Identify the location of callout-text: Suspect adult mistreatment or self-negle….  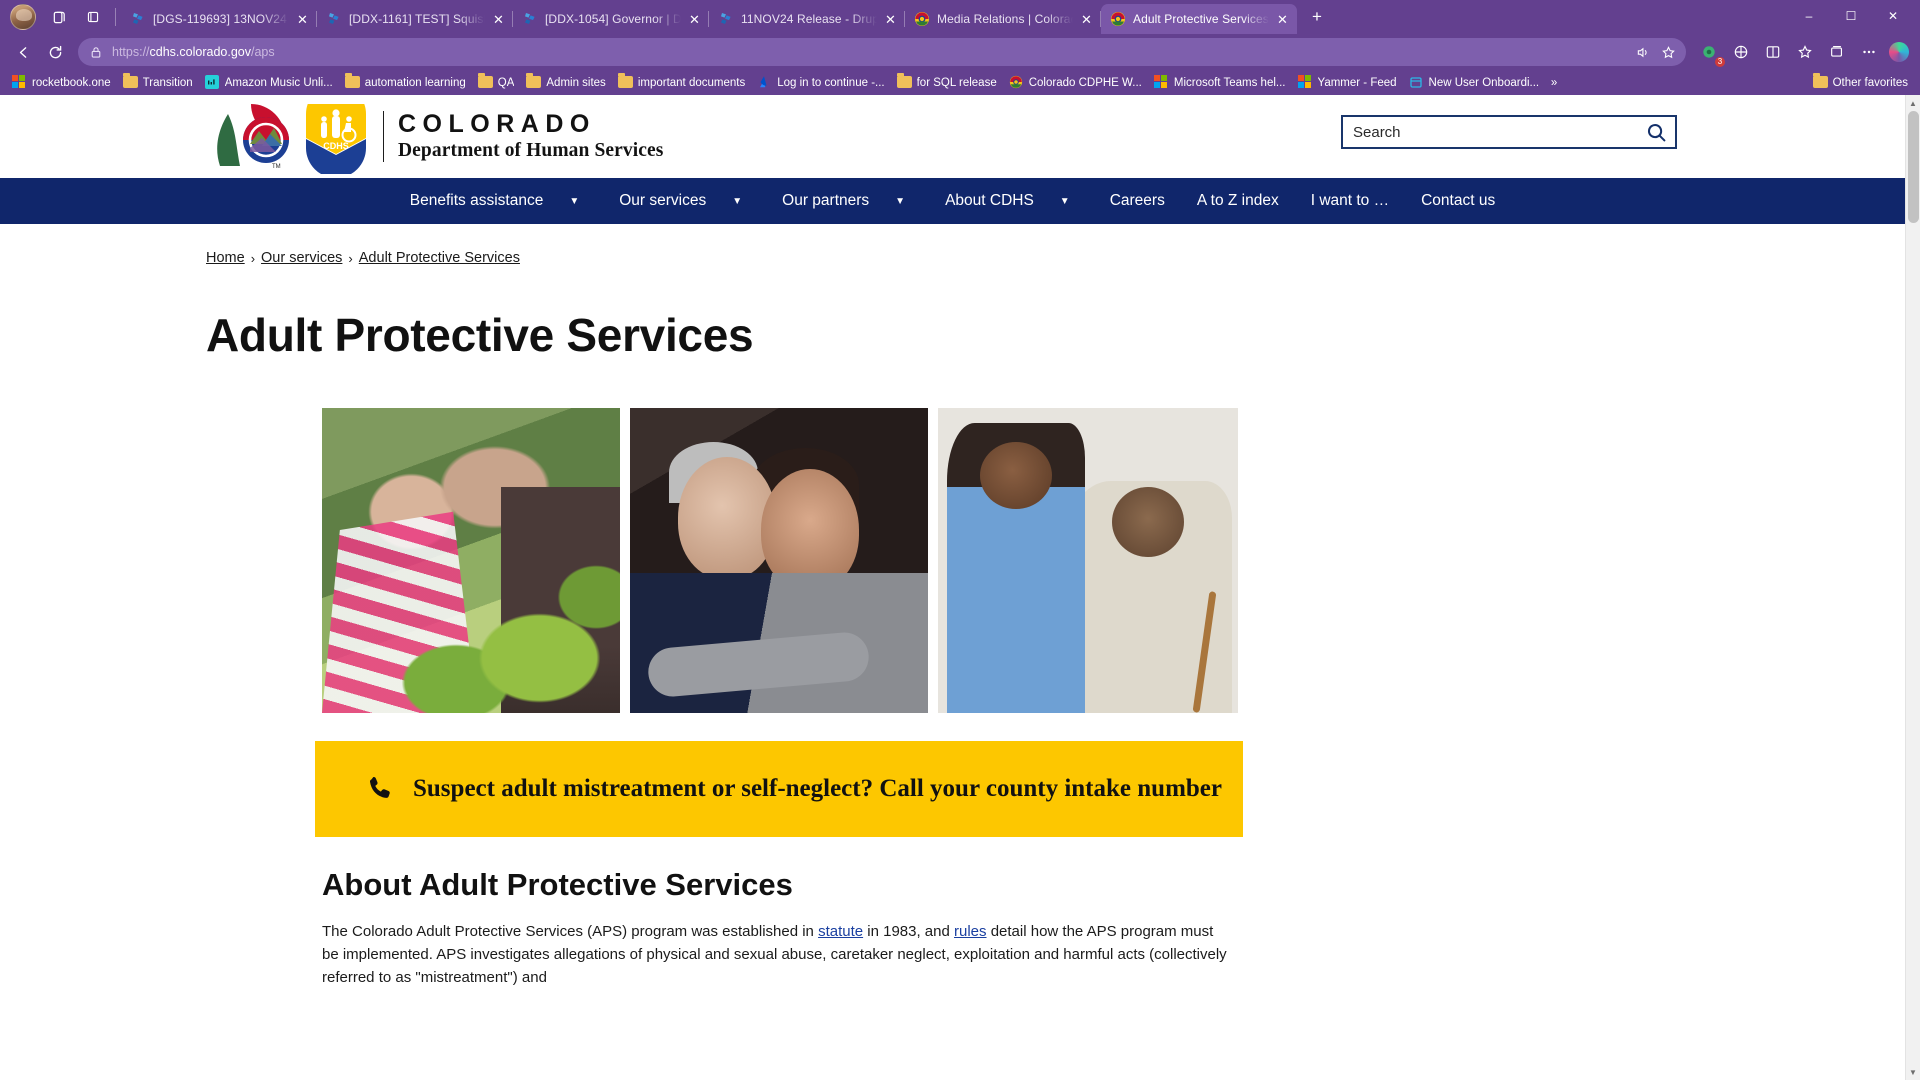
(817, 788).